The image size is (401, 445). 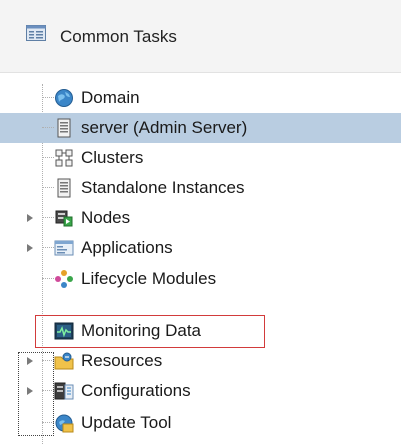 I want to click on tree-item-lifecycle-modules: Lifecycle Modules, so click(x=200, y=279).